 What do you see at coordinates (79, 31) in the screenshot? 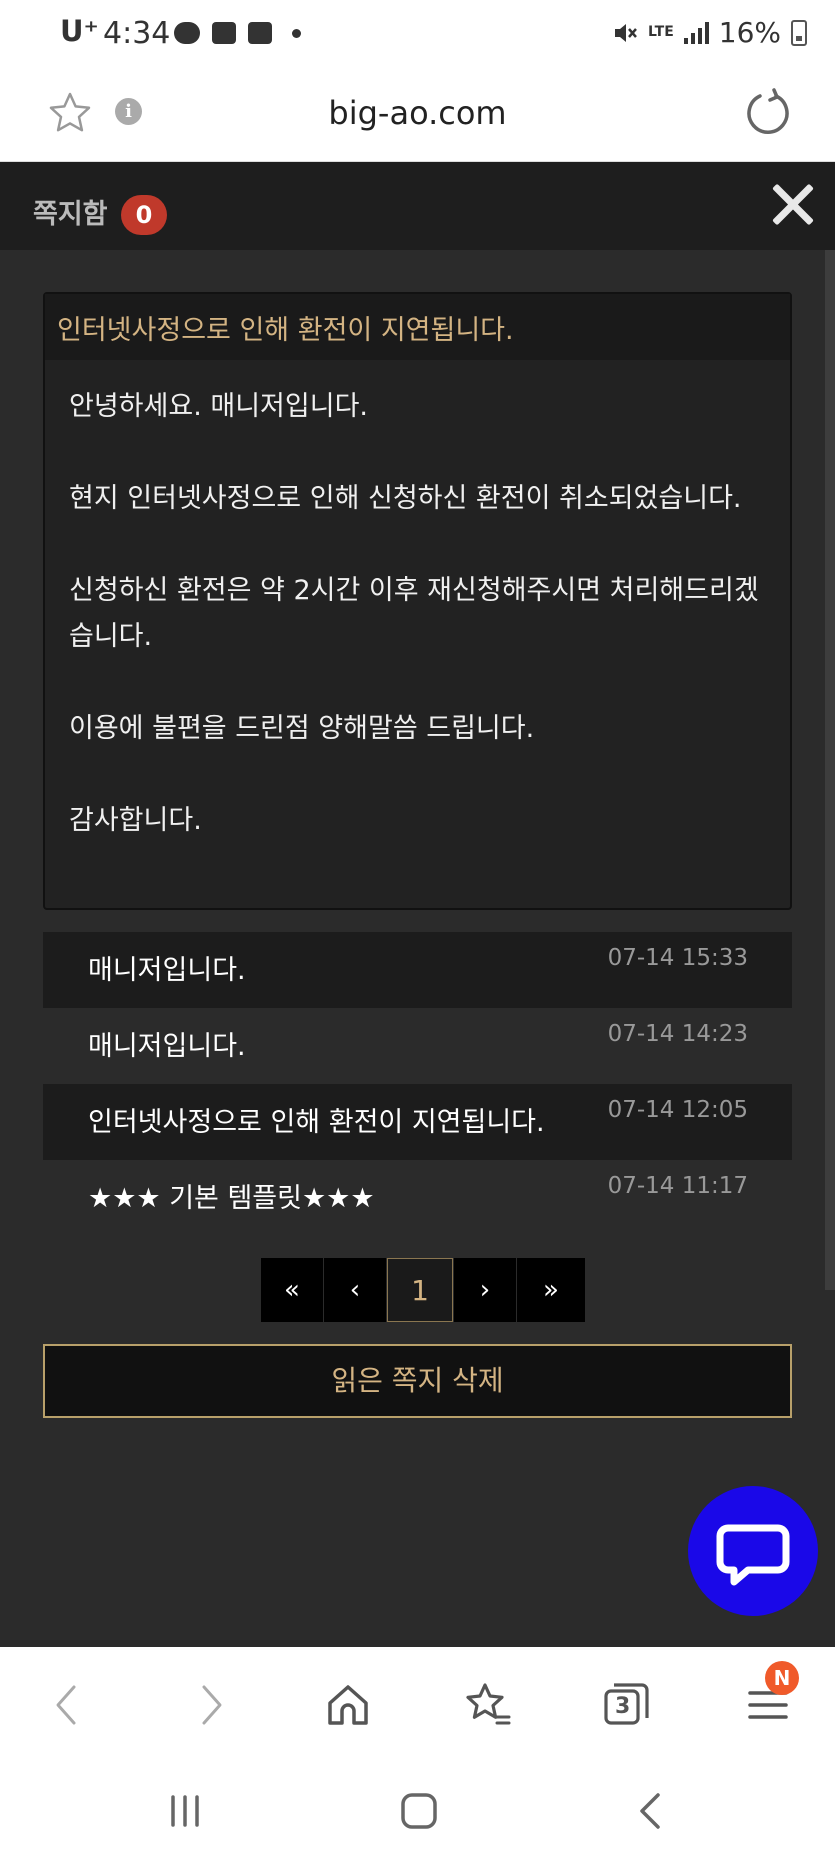
I see `carrier-label: U⁺` at bounding box center [79, 31].